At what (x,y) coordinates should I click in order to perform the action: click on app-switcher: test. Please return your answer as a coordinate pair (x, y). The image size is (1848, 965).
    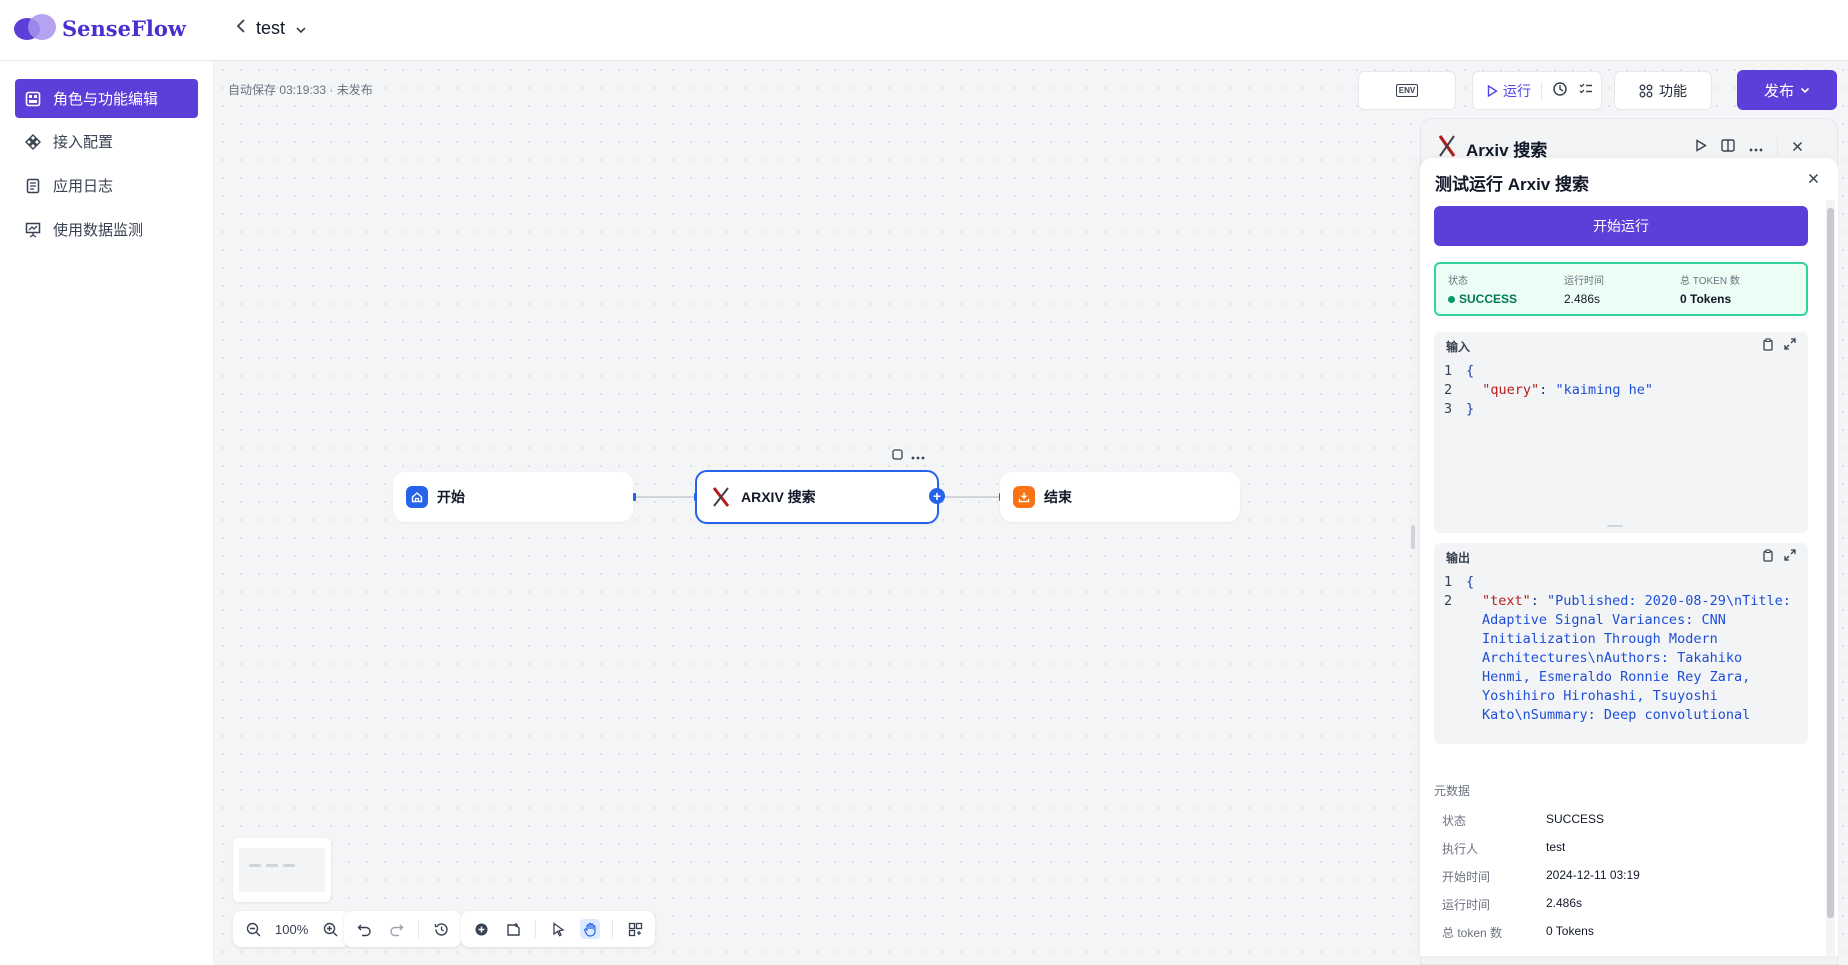
    Looking at the image, I should click on (271, 28).